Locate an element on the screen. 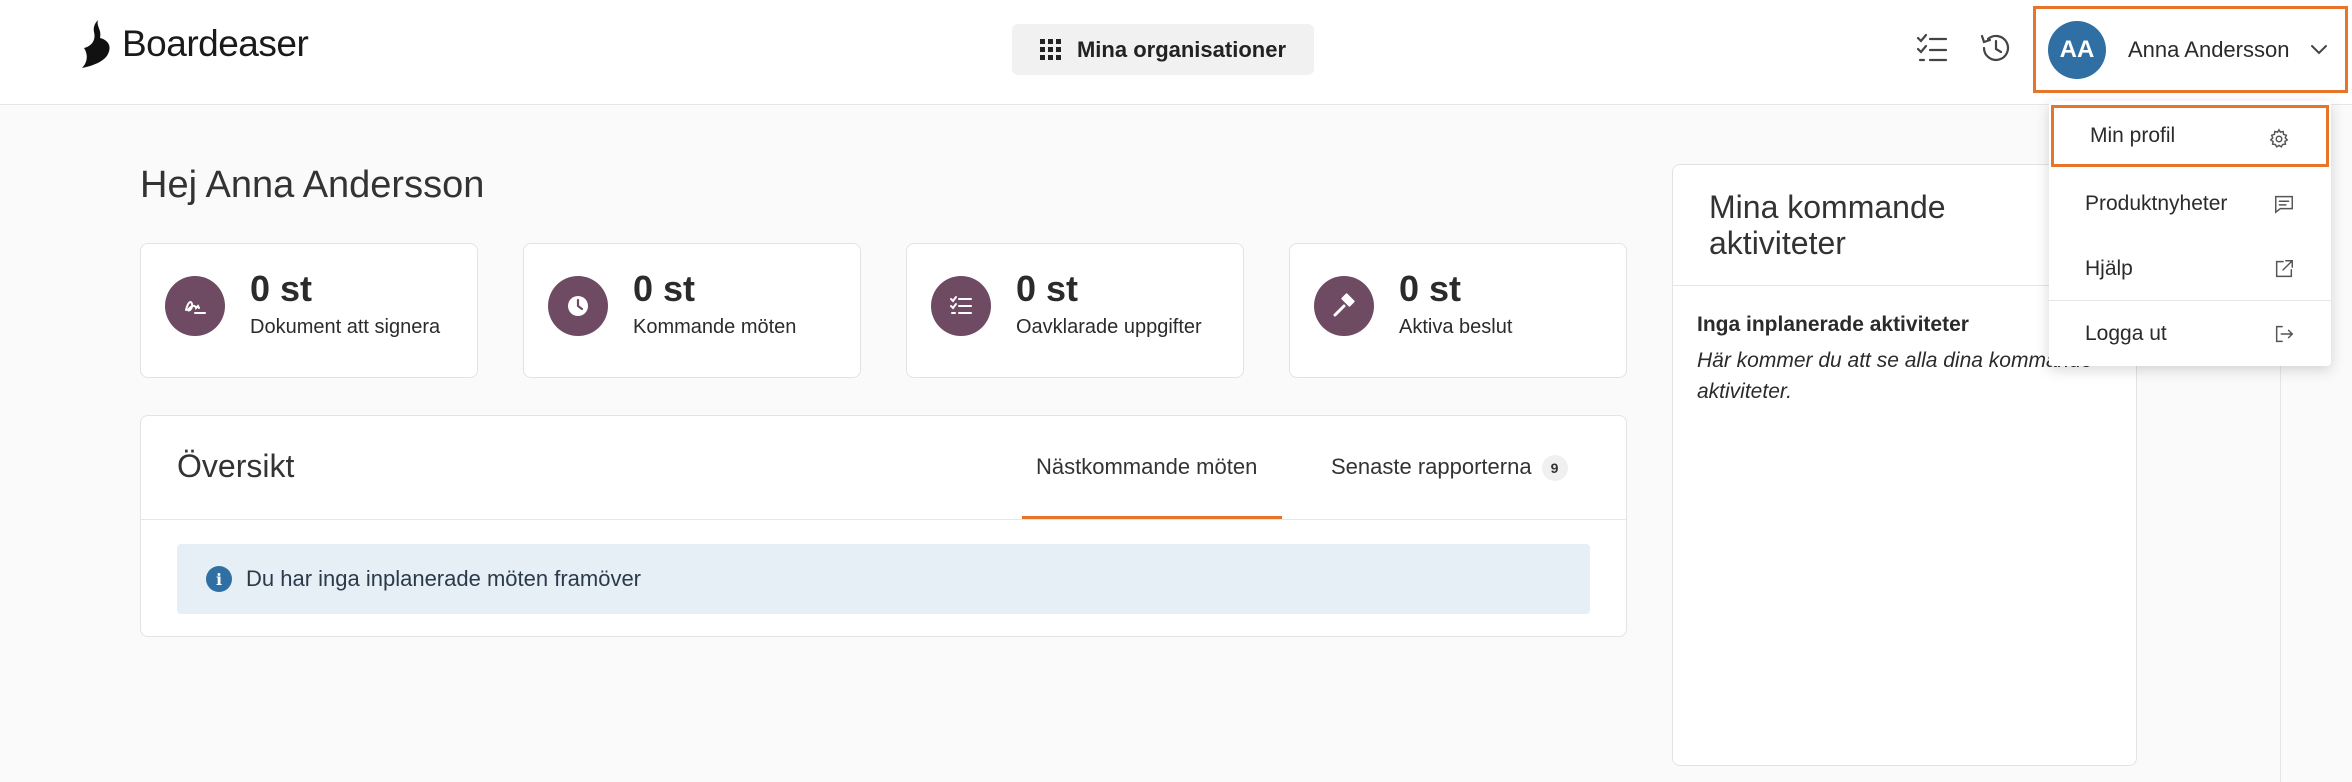  grid-icon is located at coordinates (1050, 49).